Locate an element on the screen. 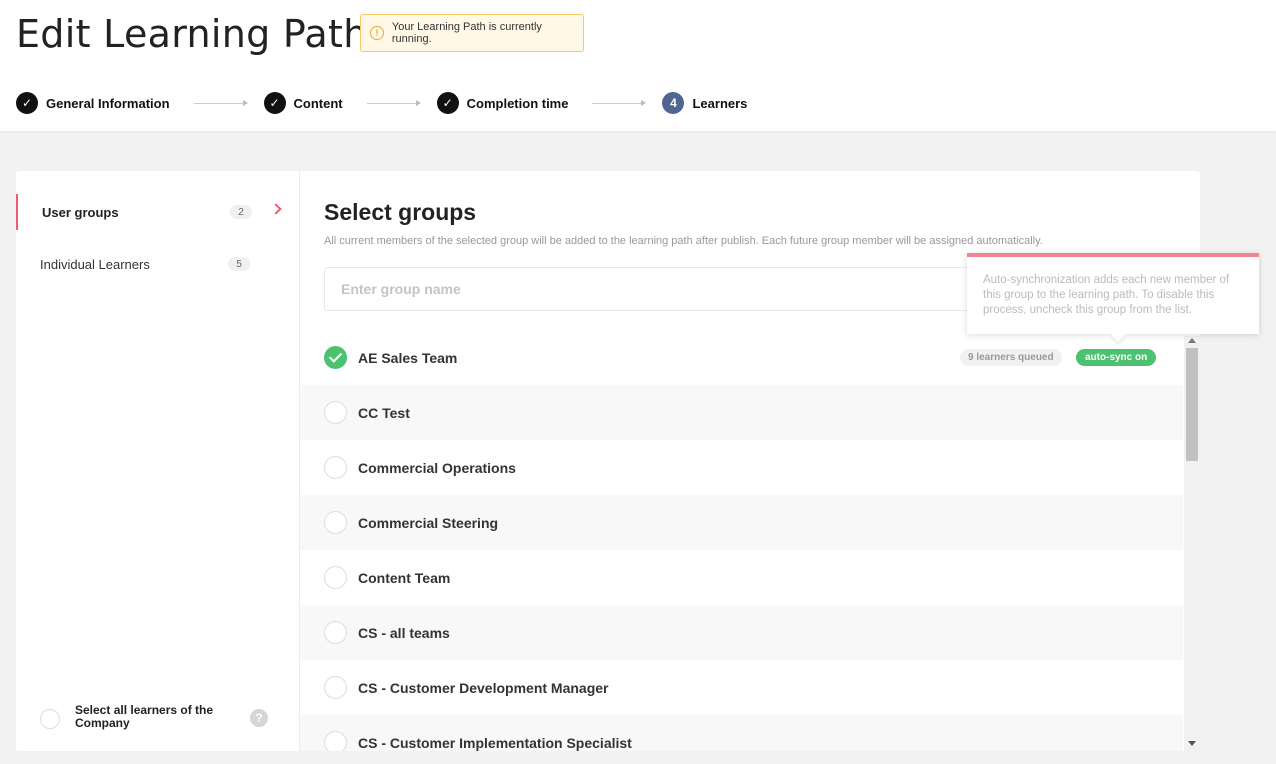 The image size is (1276, 764). group-name: CS - Customer Development Manager is located at coordinates (483, 687).